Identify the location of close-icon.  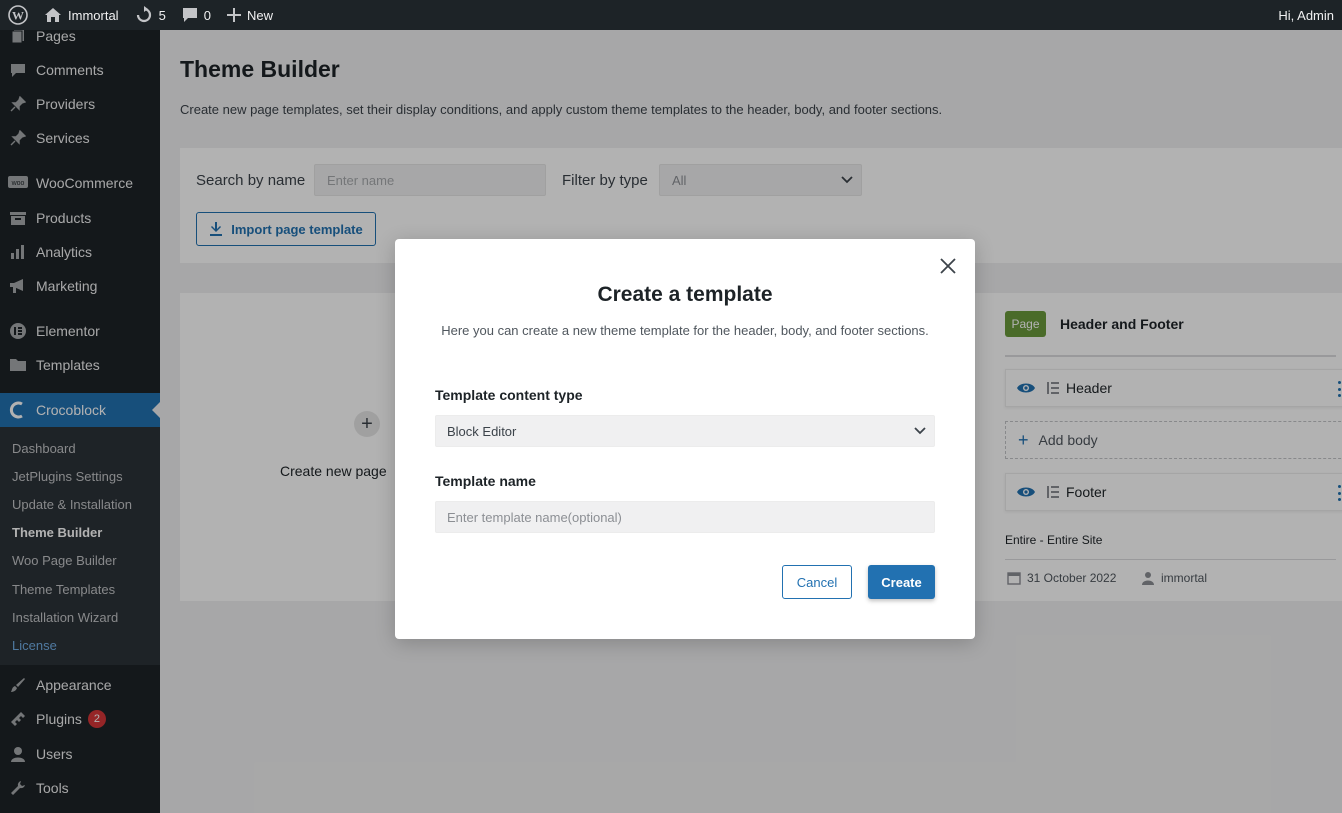
(948, 266).